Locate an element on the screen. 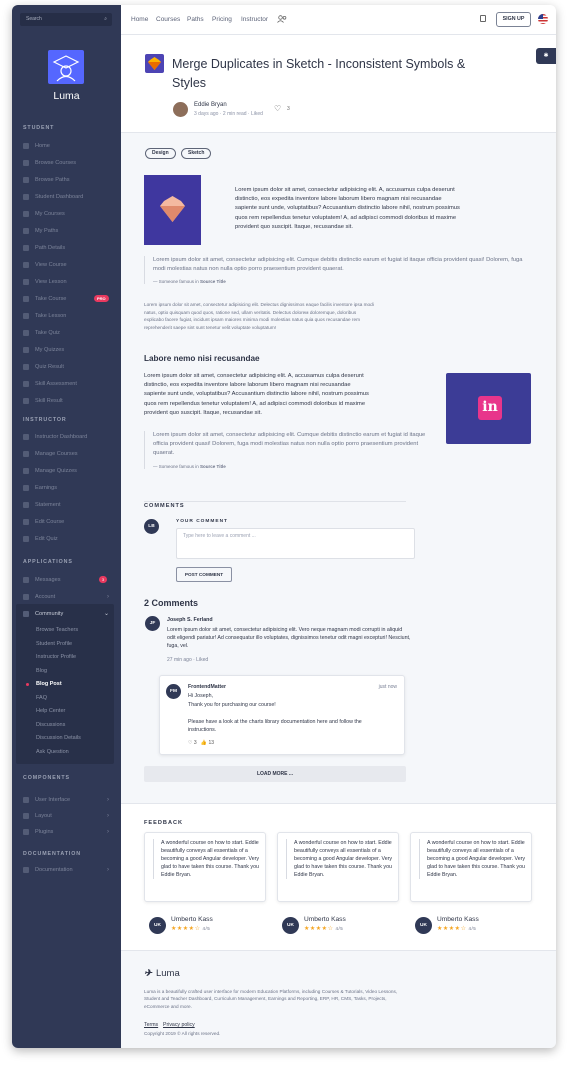 The height and width of the screenshot is (1066, 568). sidebar-item-community: Community ⌄ is located at coordinates (69, 613).